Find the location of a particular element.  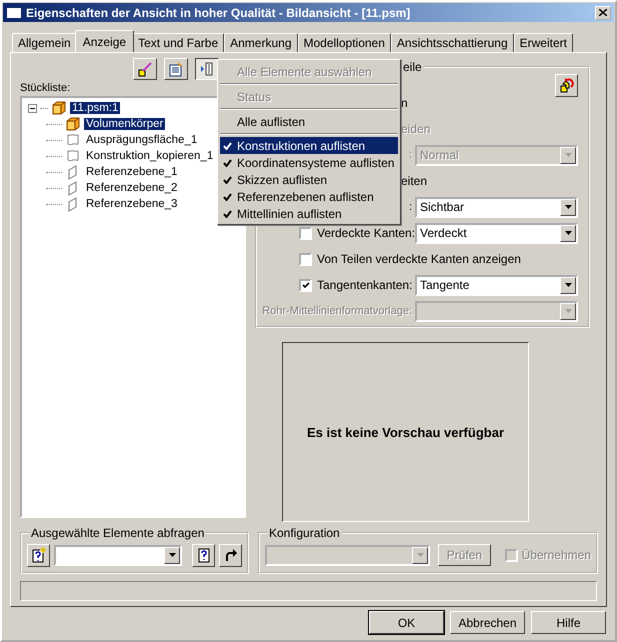

tree-item: Referenzebene_1 is located at coordinates (132, 172).